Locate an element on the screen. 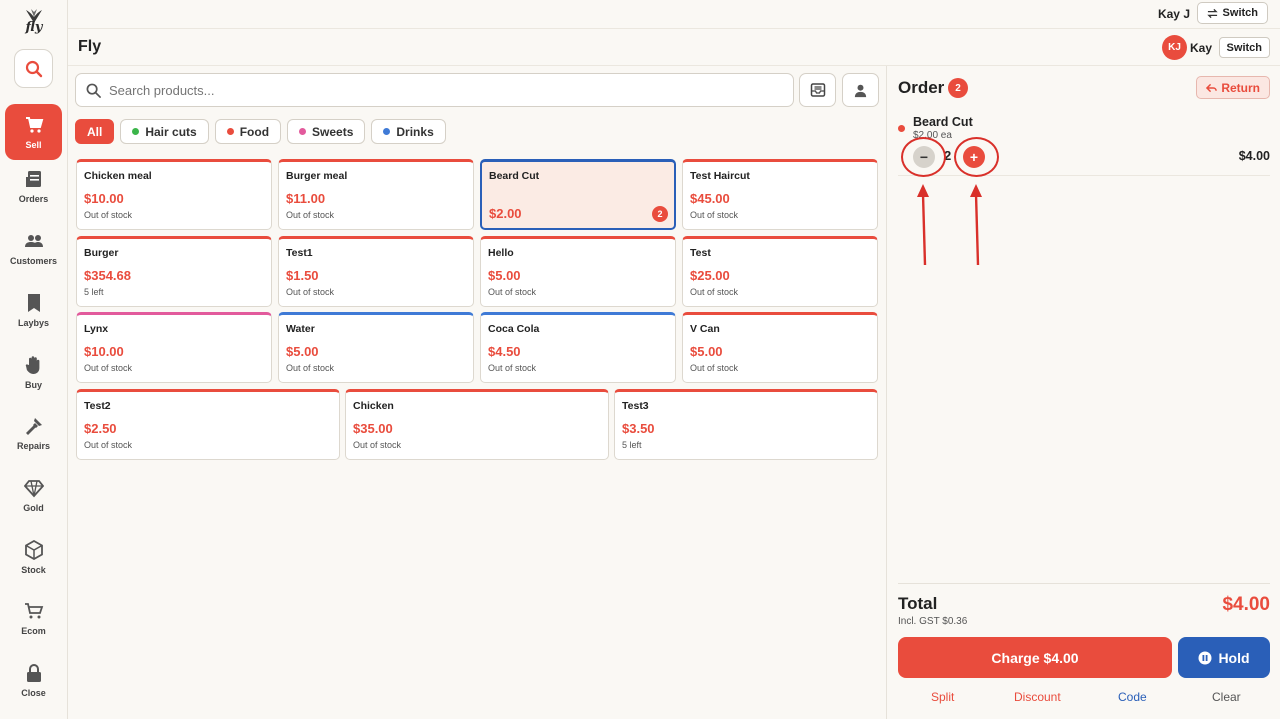 This screenshot has height=719, width=1280. sidebar-item-label: Sell is located at coordinates (33, 144).